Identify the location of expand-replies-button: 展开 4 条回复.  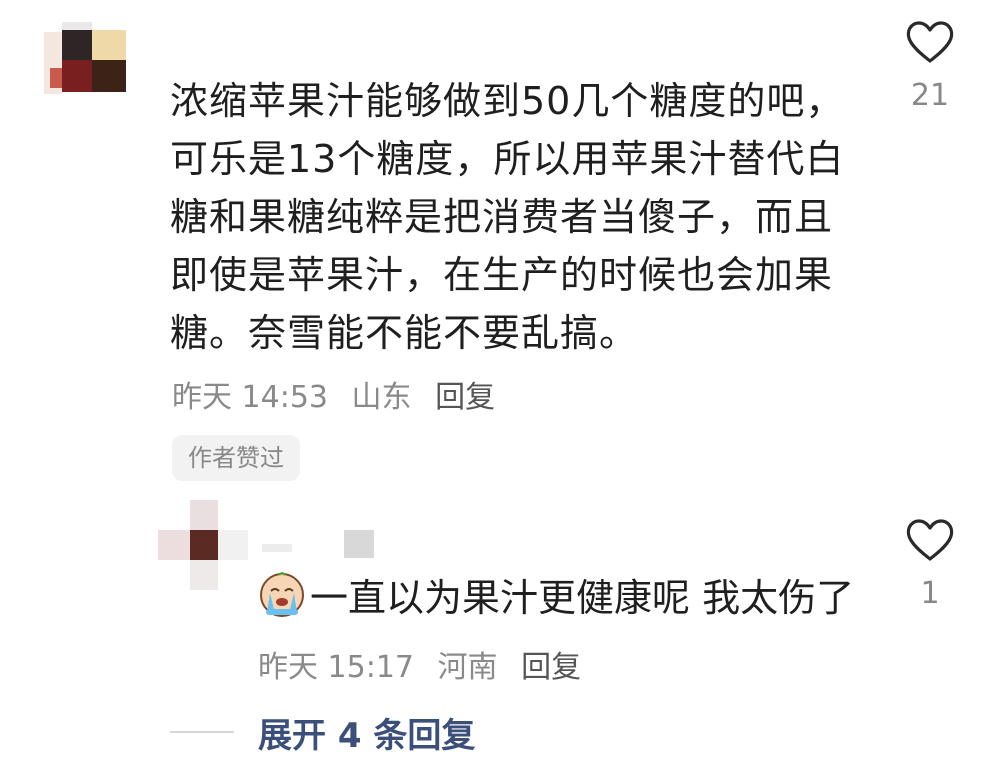
(366, 732).